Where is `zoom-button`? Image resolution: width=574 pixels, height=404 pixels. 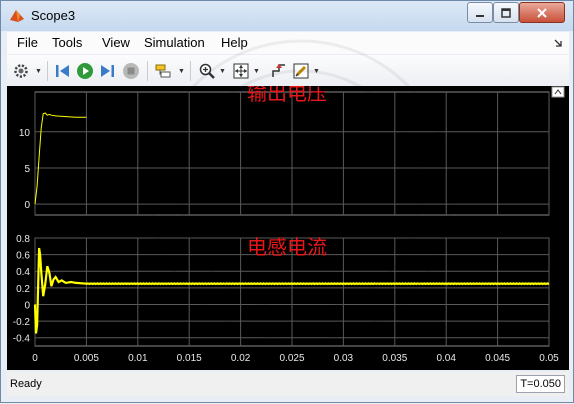
zoom-button is located at coordinates (207, 71).